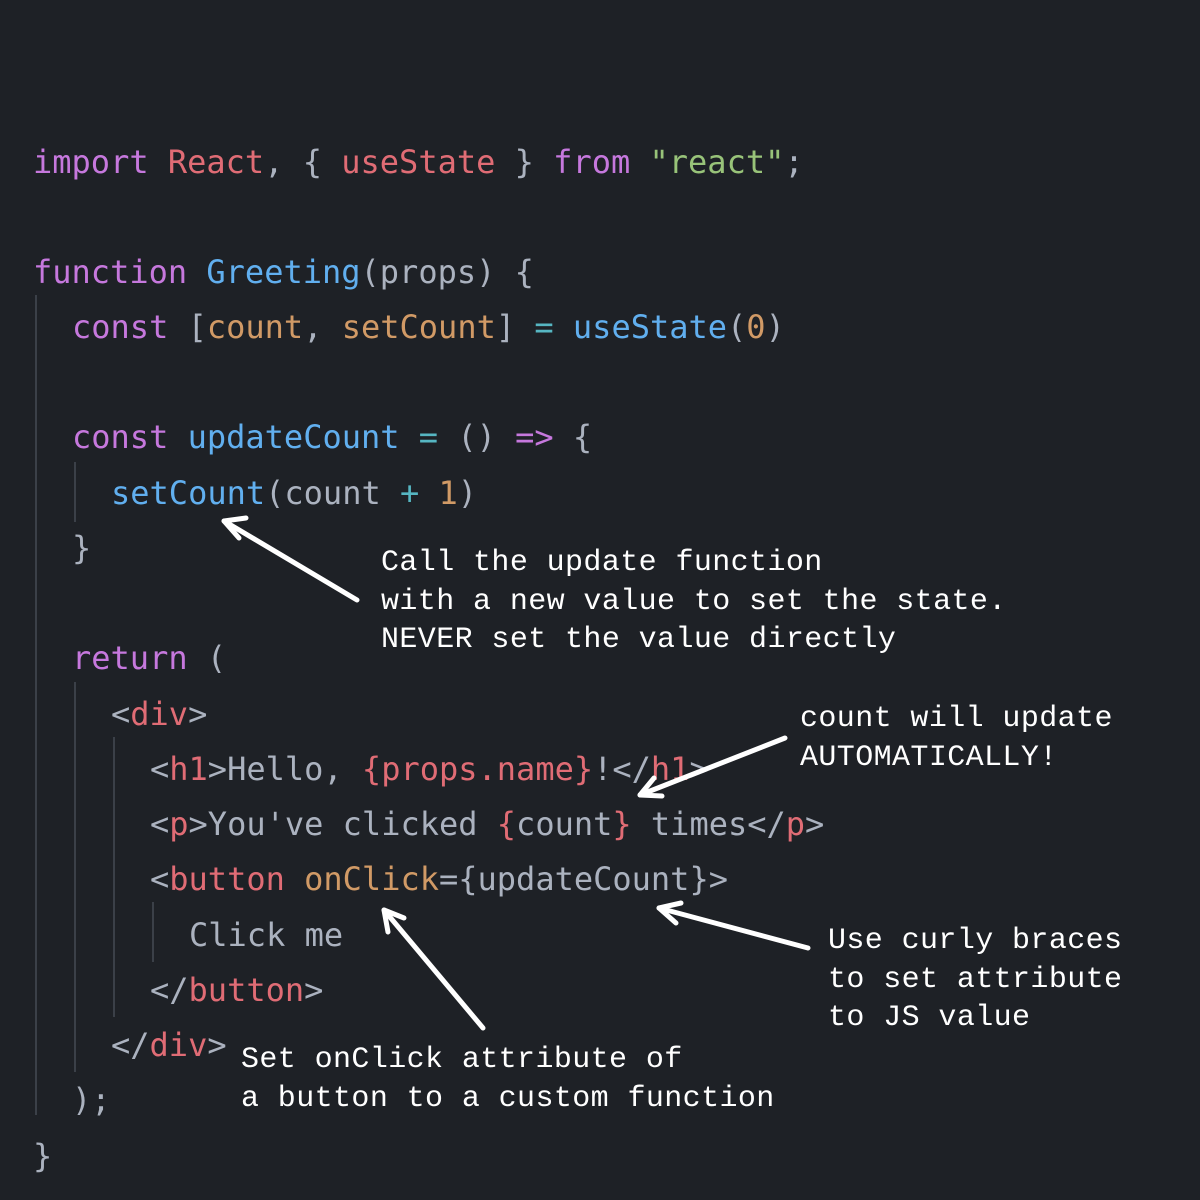 The height and width of the screenshot is (1200, 1200). Describe the element at coordinates (733, 925) in the screenshot. I see `arrow-to-updatecount` at that location.